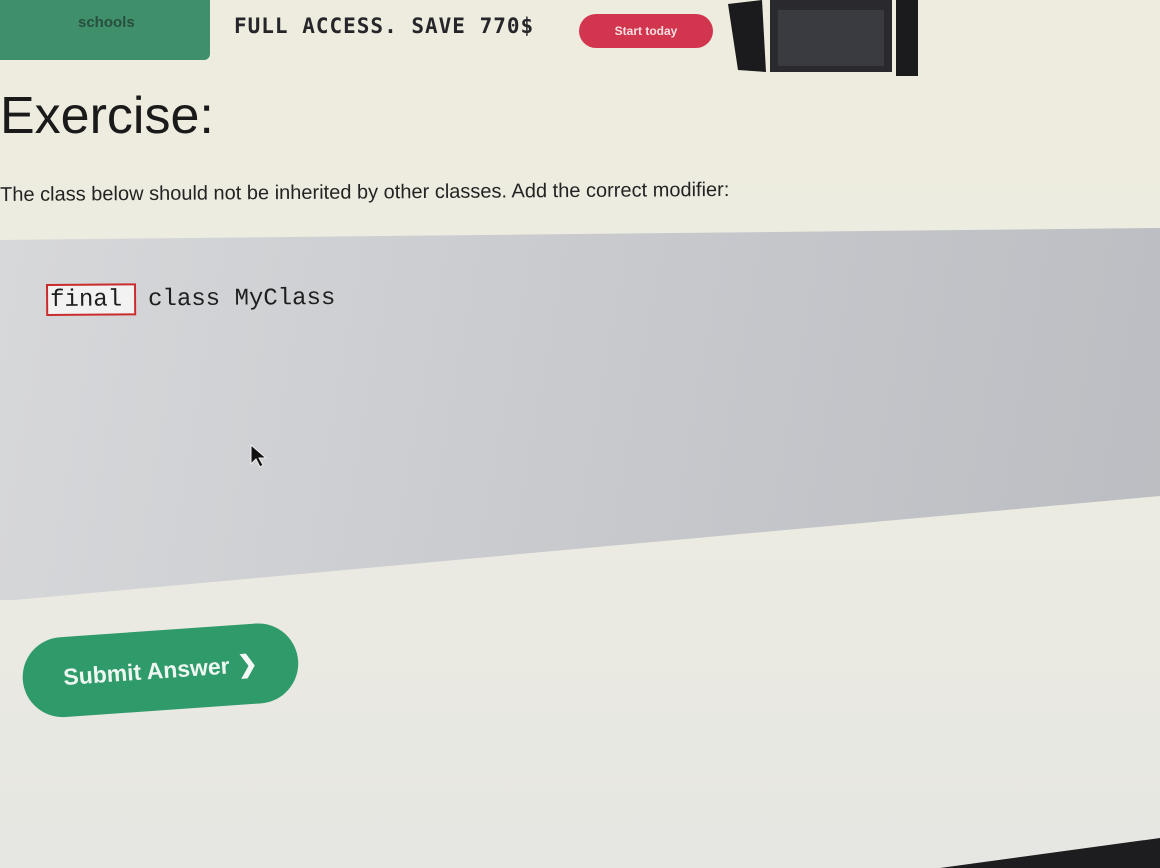 The height and width of the screenshot is (868, 1160). What do you see at coordinates (1050, 853) in the screenshot?
I see `monitor-bezel` at bounding box center [1050, 853].